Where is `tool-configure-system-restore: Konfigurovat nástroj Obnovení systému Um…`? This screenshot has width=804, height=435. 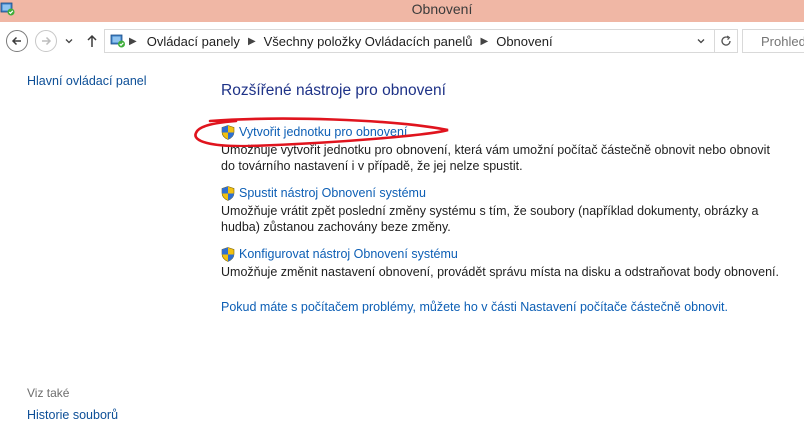
tool-configure-system-restore: Konfigurovat nástroj Obnovení systému Um… is located at coordinates (501, 263).